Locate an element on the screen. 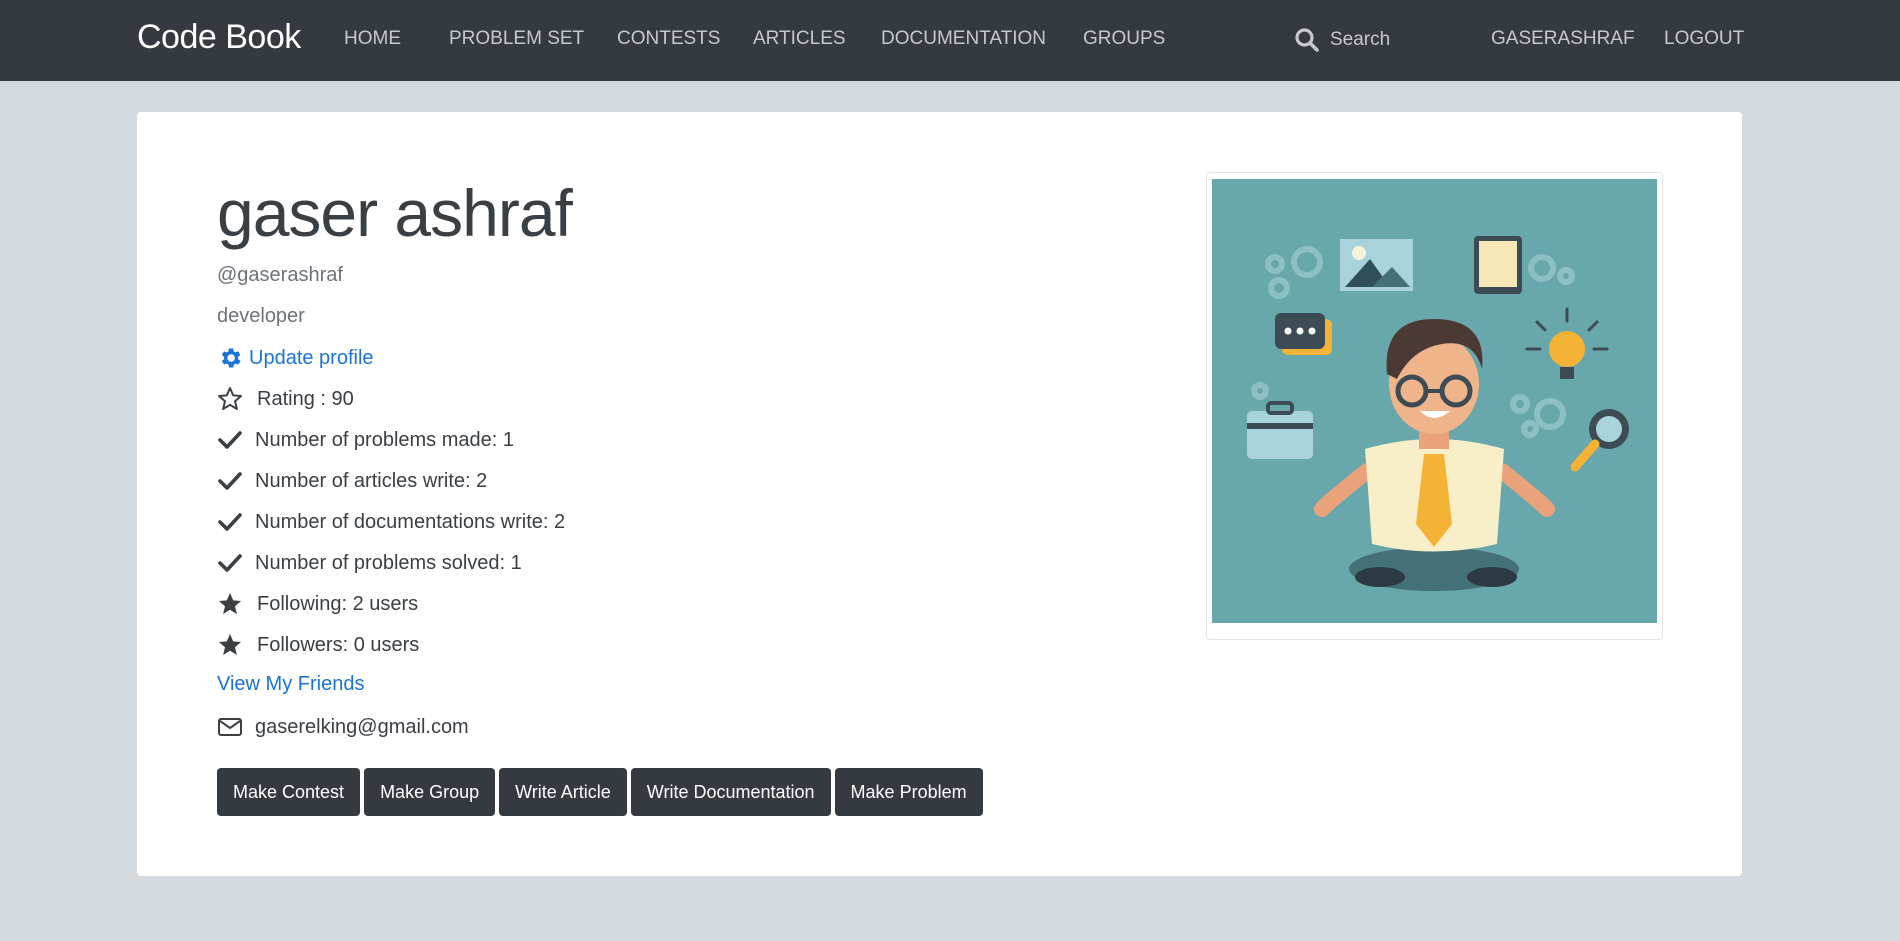 The image size is (1900, 941). nav-contests: CONTESTS is located at coordinates (668, 39).